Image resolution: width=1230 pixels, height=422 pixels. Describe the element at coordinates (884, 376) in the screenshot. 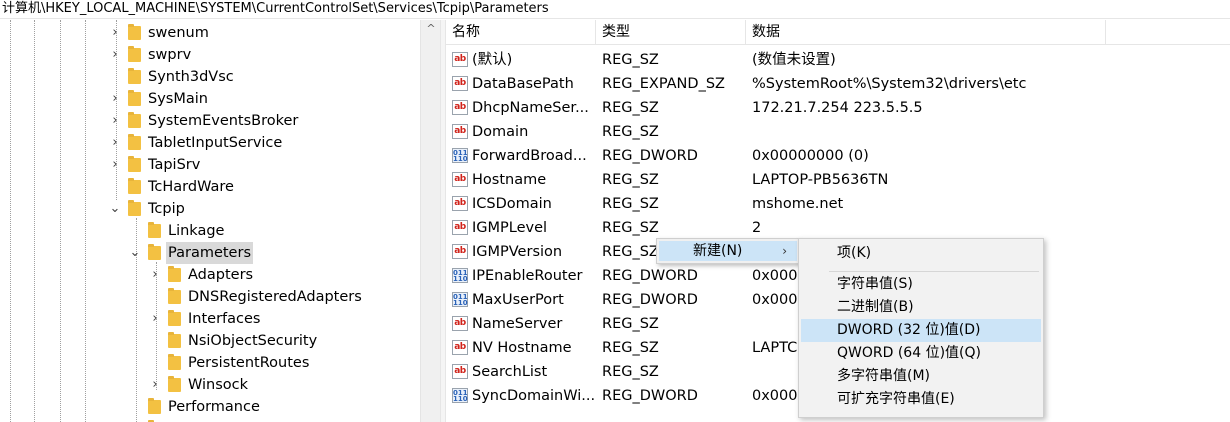

I see `menu-item-label: 多字符串值(M)` at that location.